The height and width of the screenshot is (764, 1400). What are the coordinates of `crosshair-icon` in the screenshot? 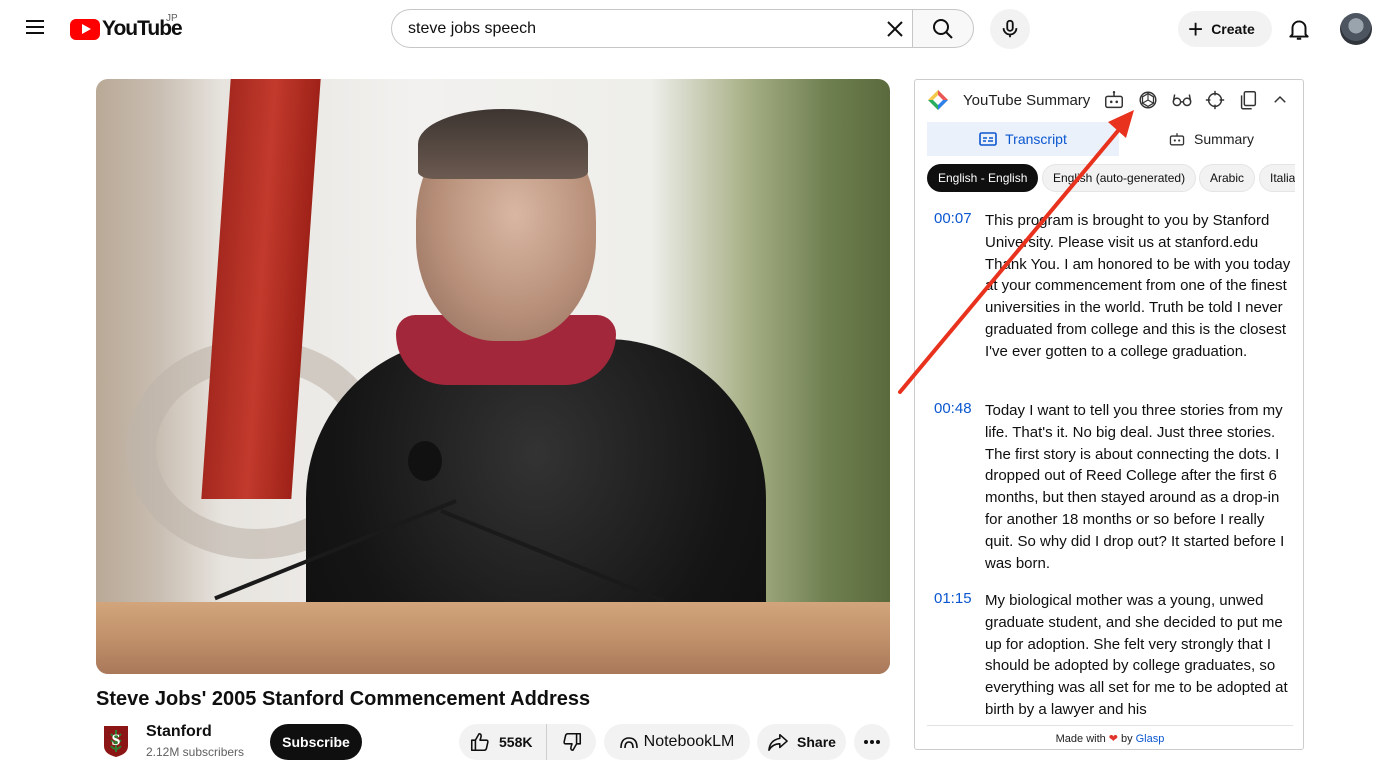 It's located at (1215, 100).